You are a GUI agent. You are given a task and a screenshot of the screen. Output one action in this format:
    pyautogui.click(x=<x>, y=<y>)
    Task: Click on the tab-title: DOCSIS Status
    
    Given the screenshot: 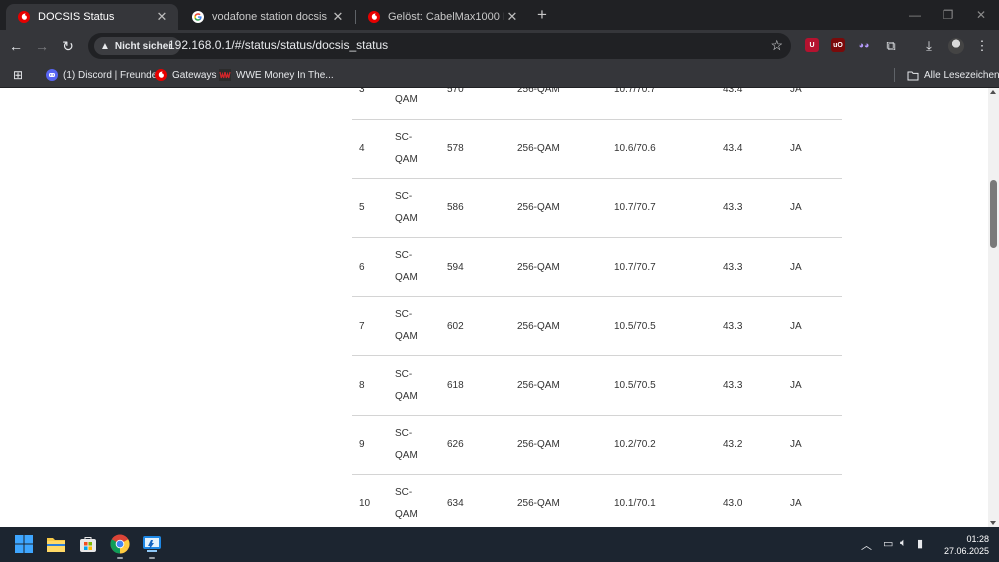 What is the action you would take?
    pyautogui.click(x=76, y=17)
    